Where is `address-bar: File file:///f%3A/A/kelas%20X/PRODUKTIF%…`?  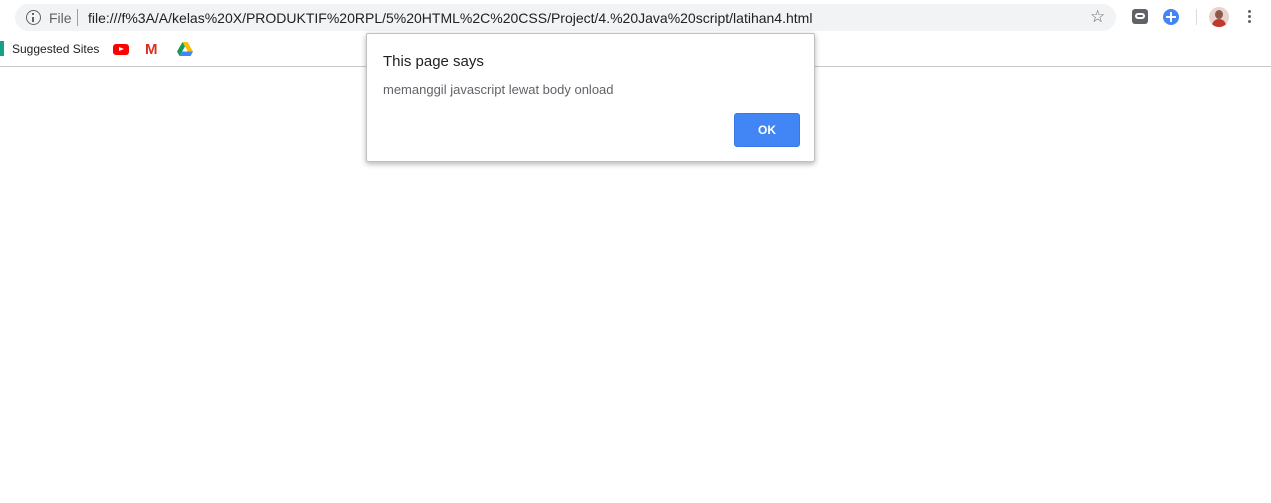
address-bar: File file:///f%3A/A/kelas%20X/PRODUKTIF%… is located at coordinates (565, 17).